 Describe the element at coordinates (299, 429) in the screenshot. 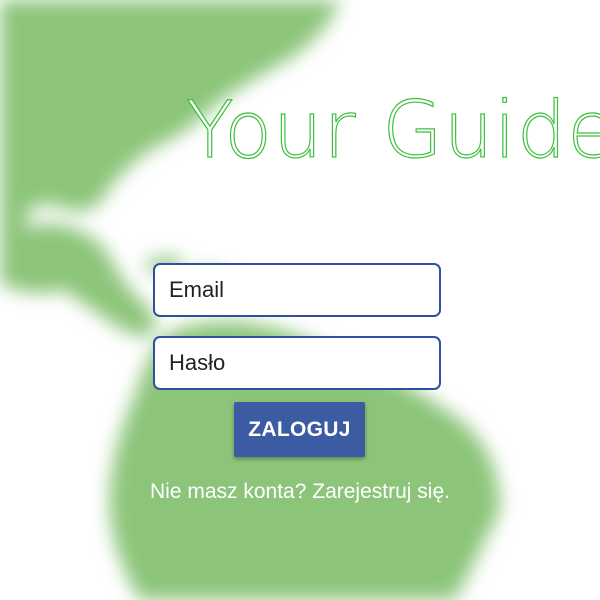

I see `login-button: ZALOGUJ` at that location.